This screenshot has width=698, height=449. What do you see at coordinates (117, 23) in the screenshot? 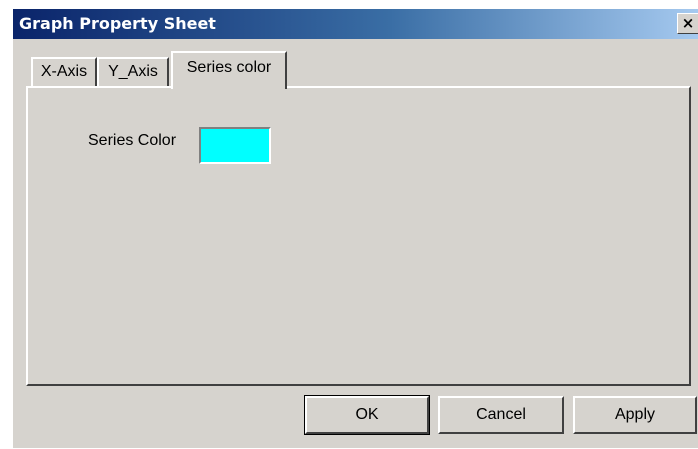
I see `window-title: Graph Property Sheet` at bounding box center [117, 23].